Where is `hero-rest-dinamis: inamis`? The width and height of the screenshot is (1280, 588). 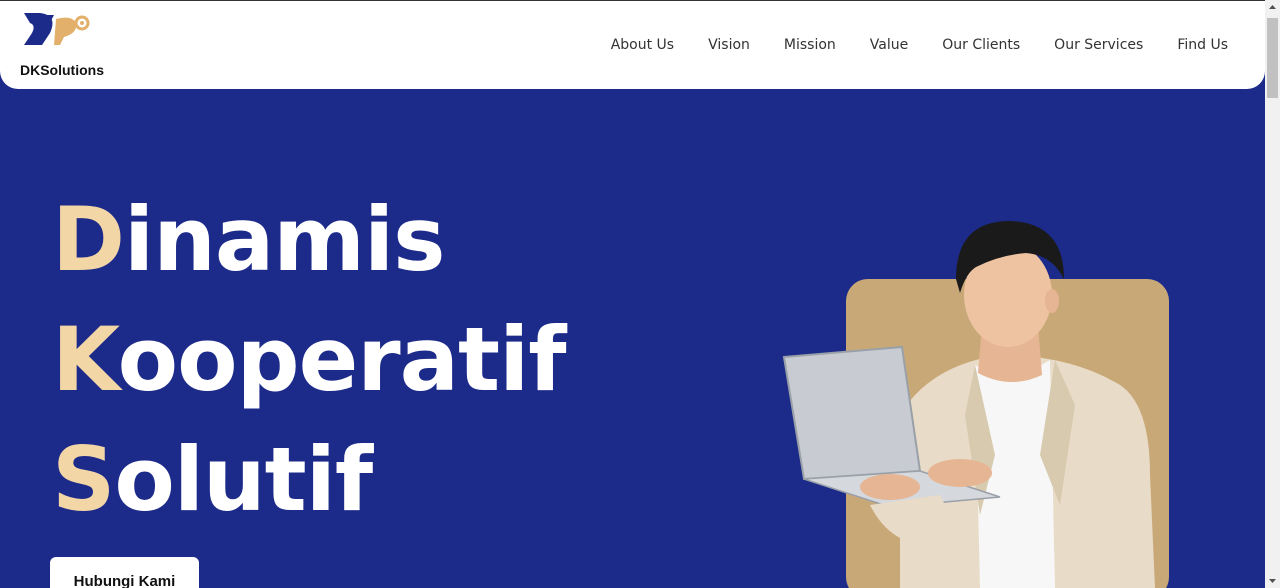
hero-rest-dinamis: inamis is located at coordinates (284, 239).